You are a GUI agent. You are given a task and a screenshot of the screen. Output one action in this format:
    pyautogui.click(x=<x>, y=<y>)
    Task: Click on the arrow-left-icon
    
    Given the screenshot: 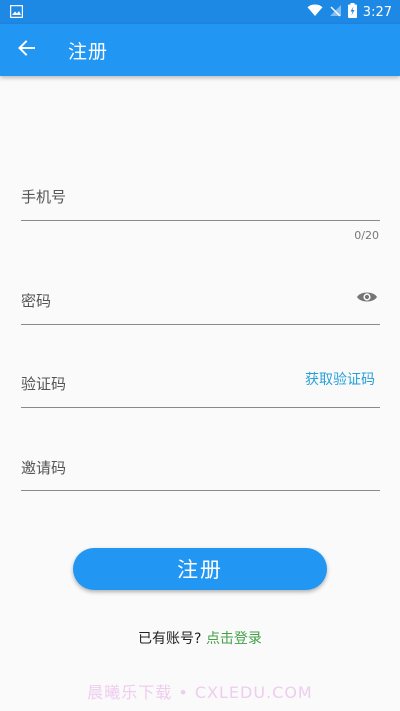 What is the action you would take?
    pyautogui.click(x=26, y=50)
    